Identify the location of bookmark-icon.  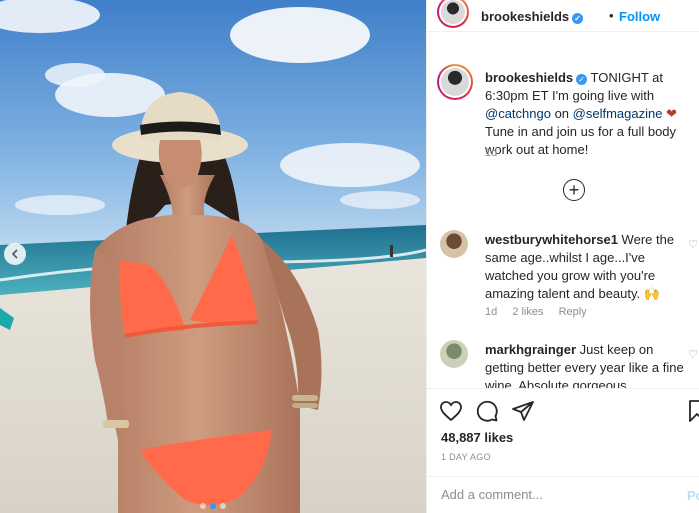
(692, 411).